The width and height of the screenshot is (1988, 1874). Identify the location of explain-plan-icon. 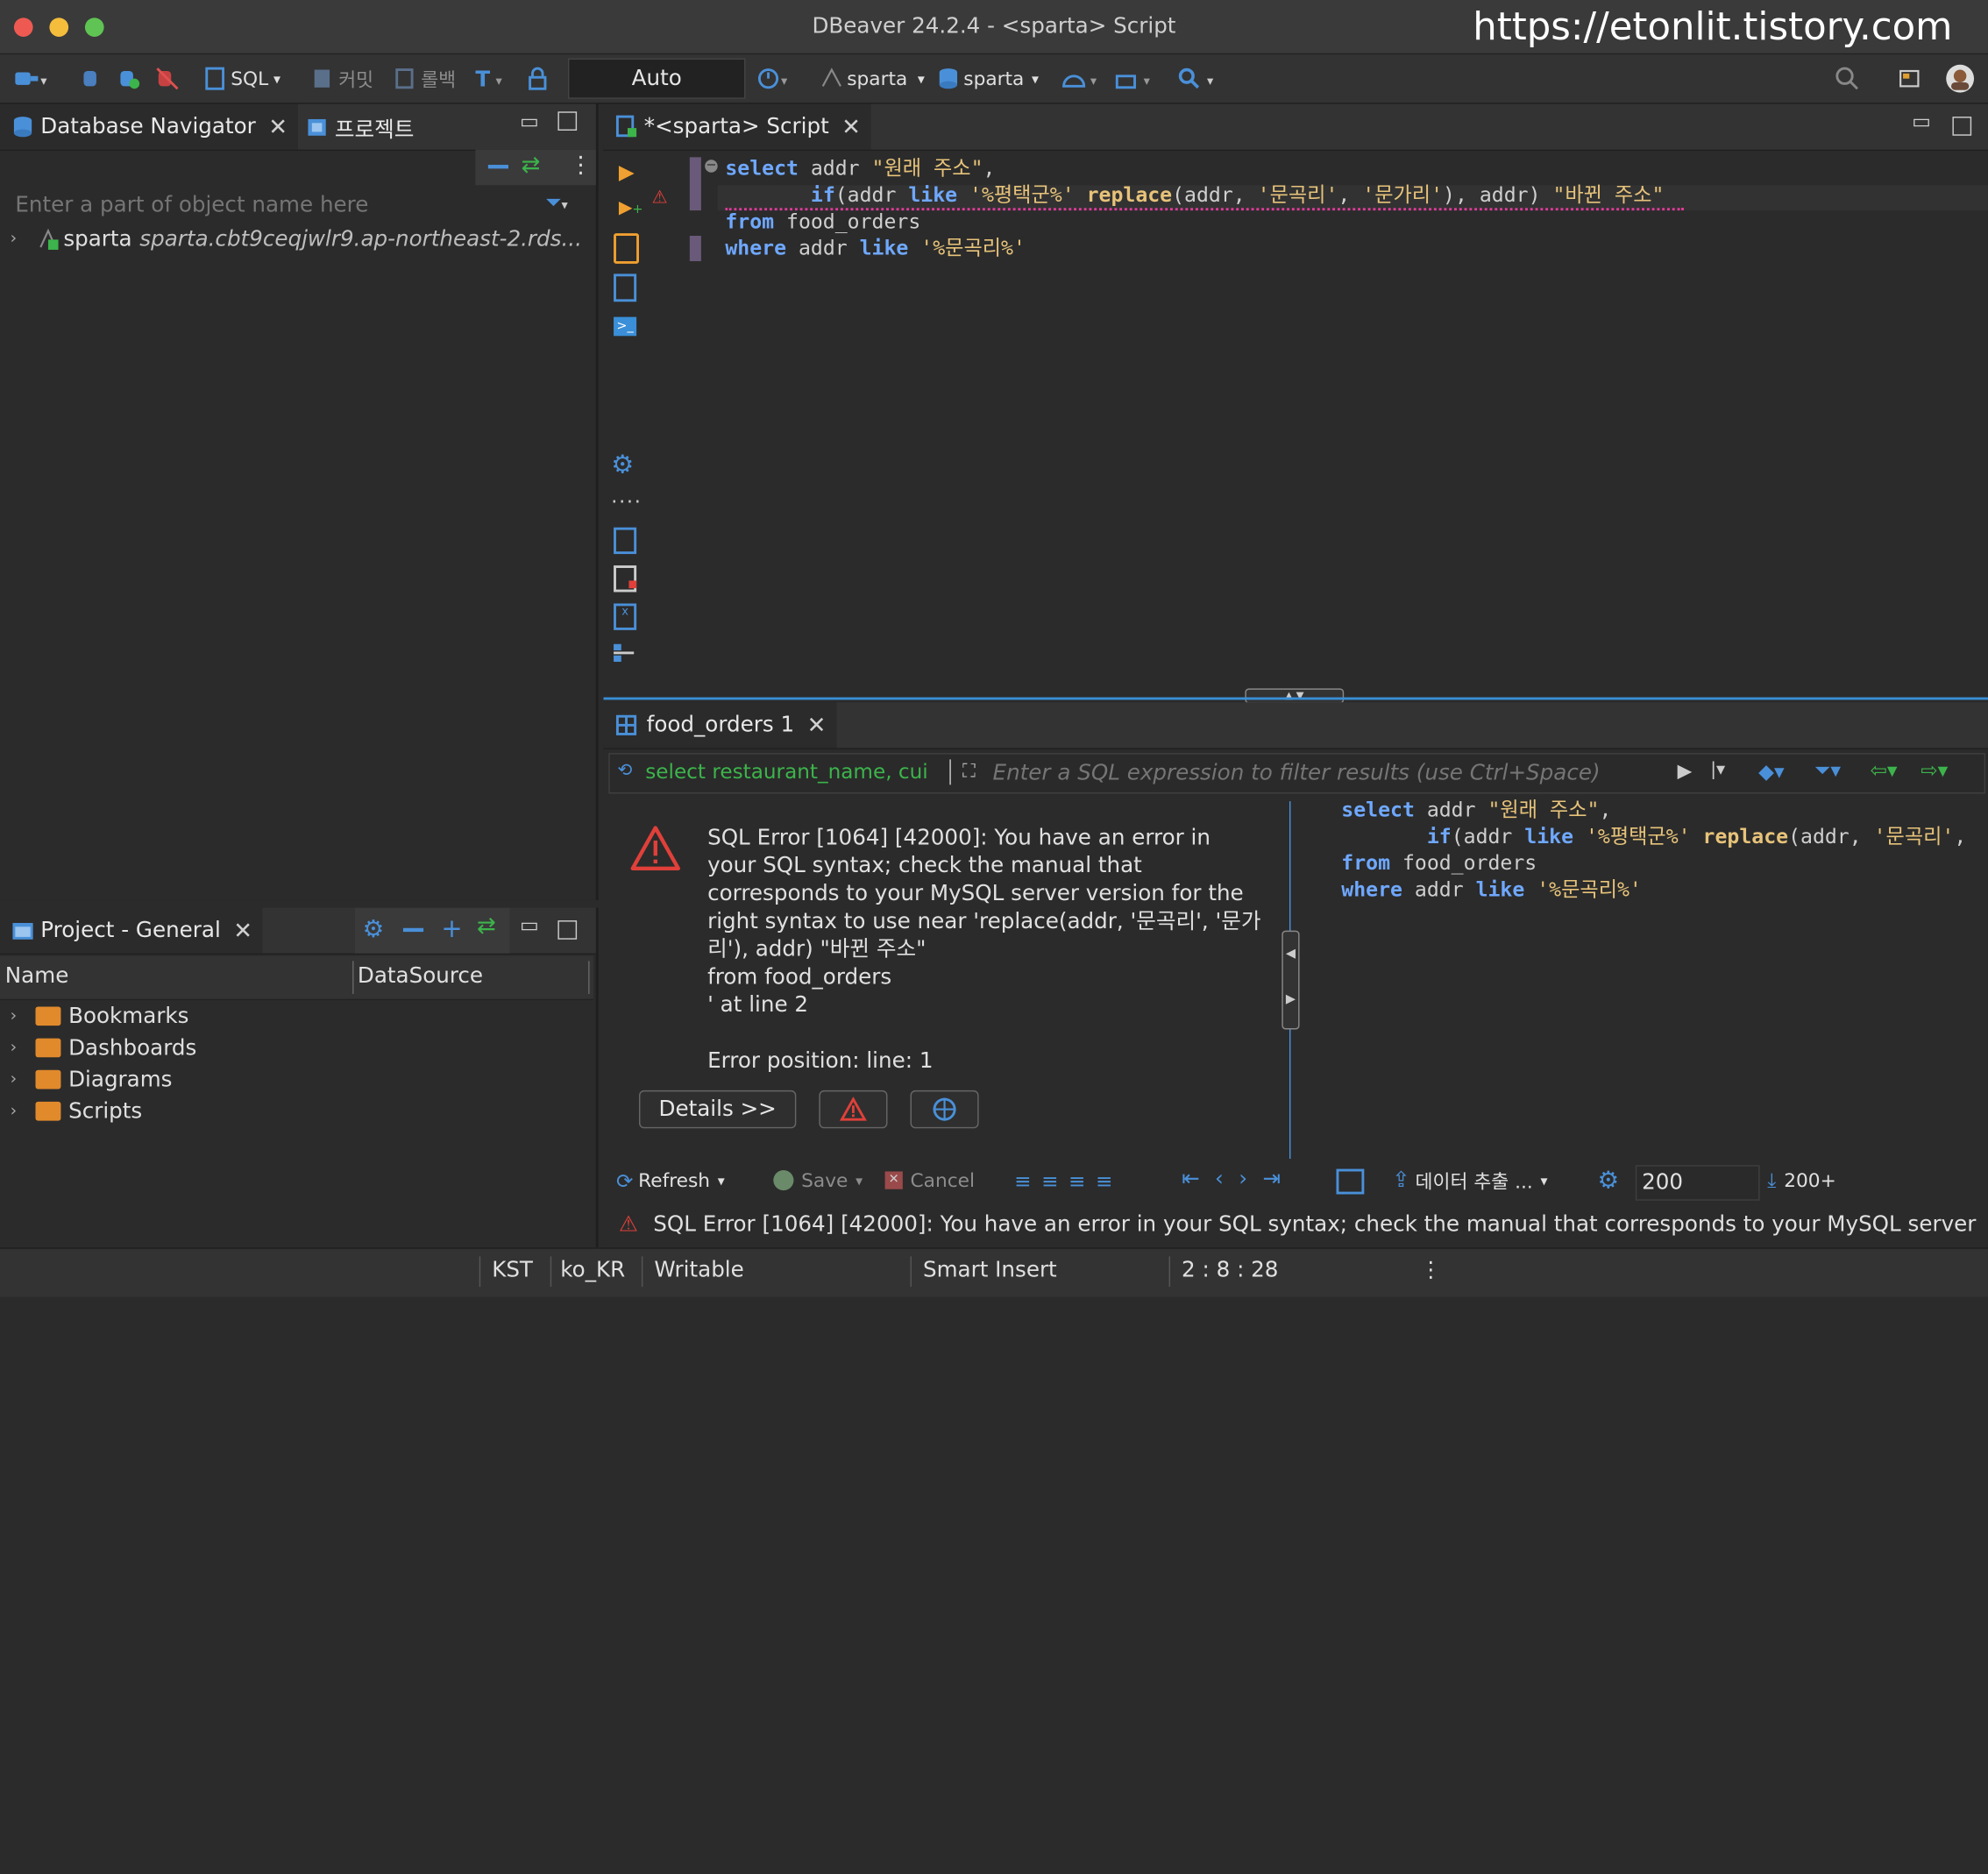
(625, 287).